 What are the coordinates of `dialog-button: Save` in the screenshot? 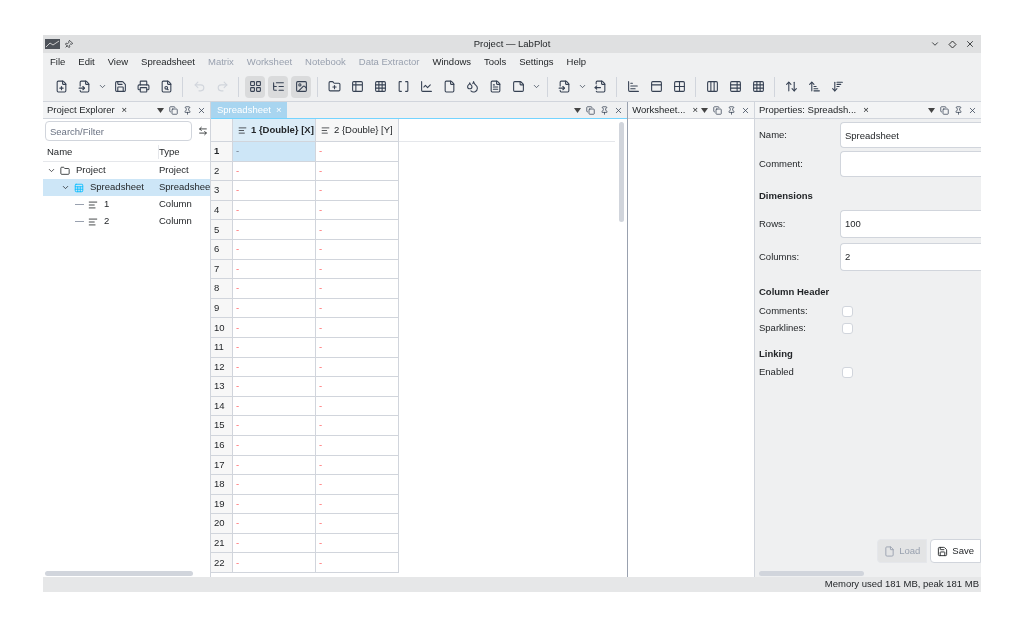 It's located at (955, 551).